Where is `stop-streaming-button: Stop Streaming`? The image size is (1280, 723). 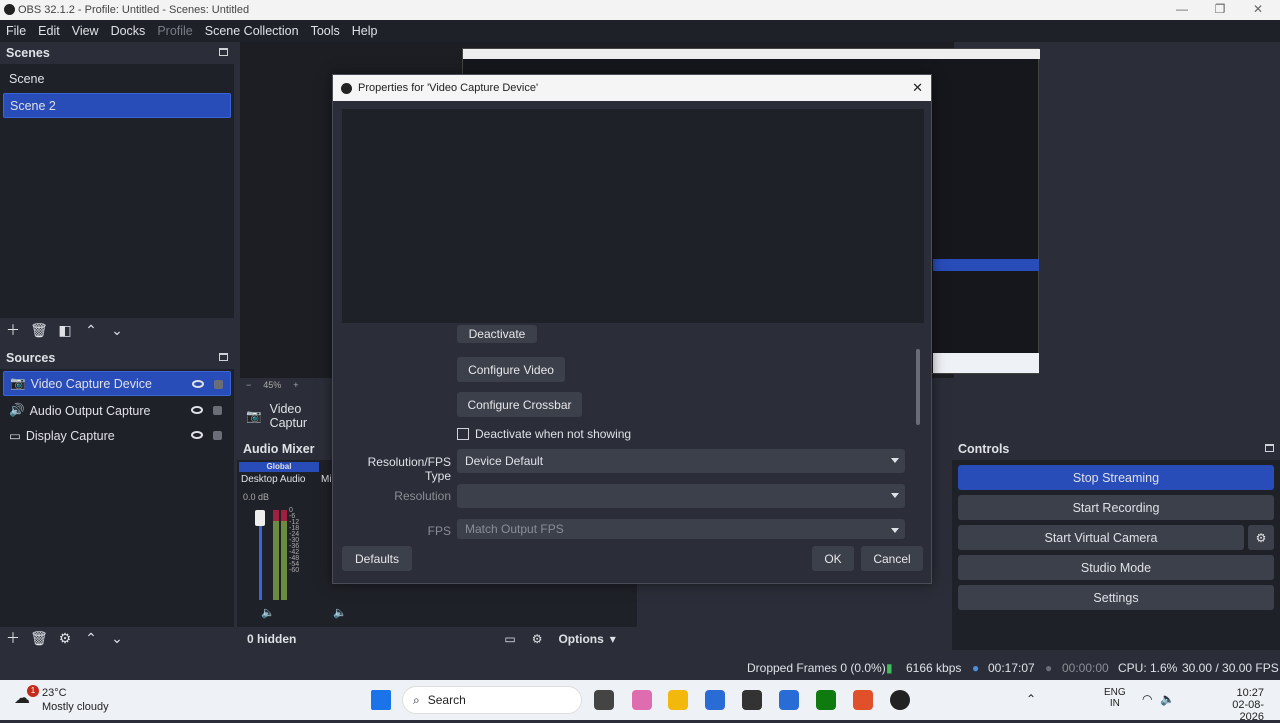 stop-streaming-button: Stop Streaming is located at coordinates (1116, 477).